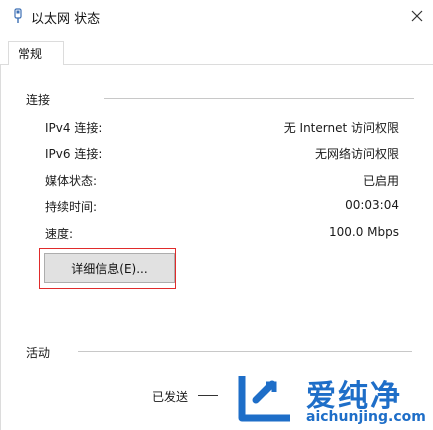  Describe the element at coordinates (363, 232) in the screenshot. I see `speed-value: 100.0 Mbps` at that location.